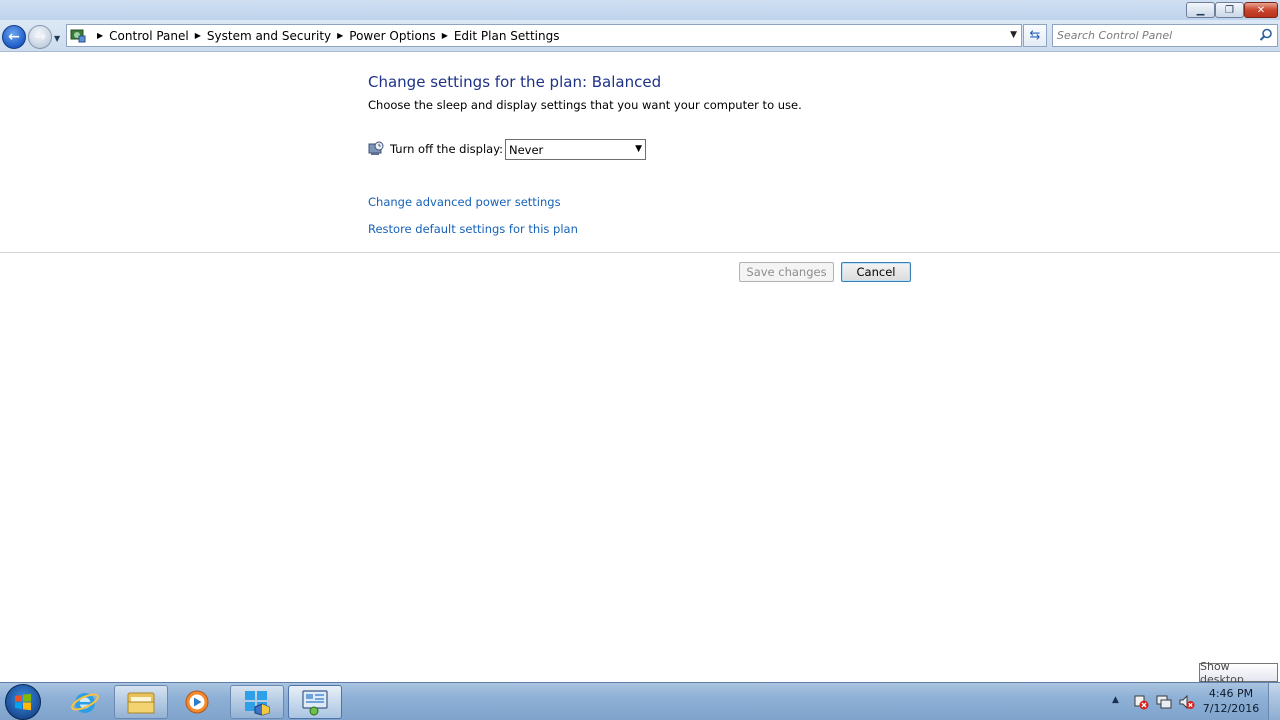 This screenshot has width=1280, height=720. I want to click on breadcrumb-edit-plan-settings: Edit Plan Settings, so click(507, 36).